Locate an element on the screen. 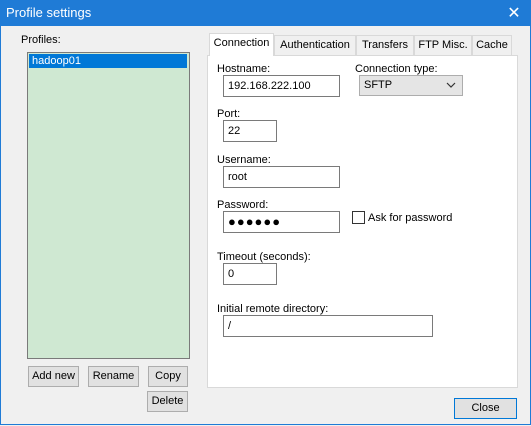 This screenshot has width=531, height=426. ask-password-checkbox is located at coordinates (358, 217).